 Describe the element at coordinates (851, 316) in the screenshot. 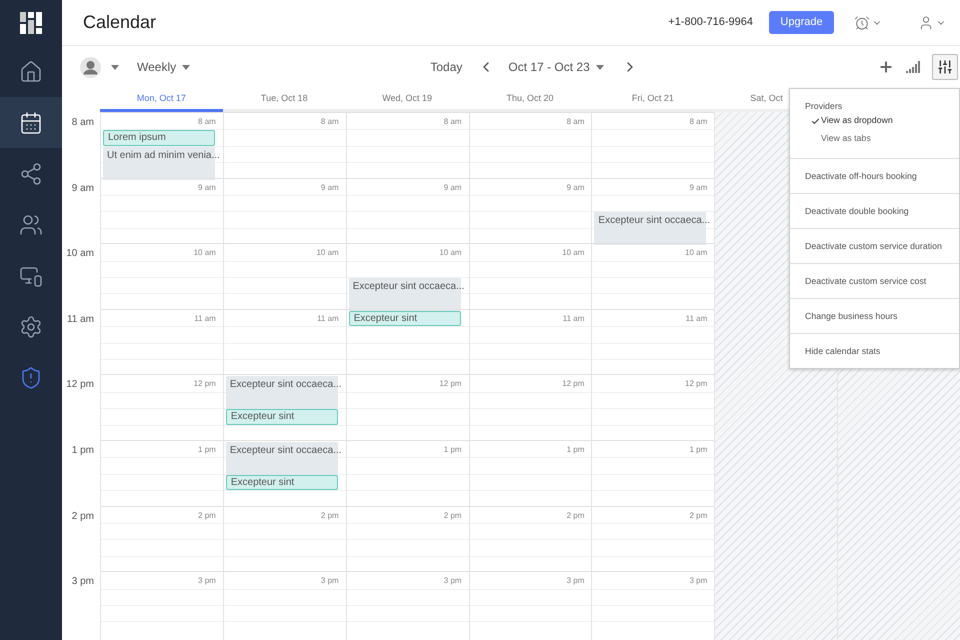

I see `menu-item: Change business hours` at that location.